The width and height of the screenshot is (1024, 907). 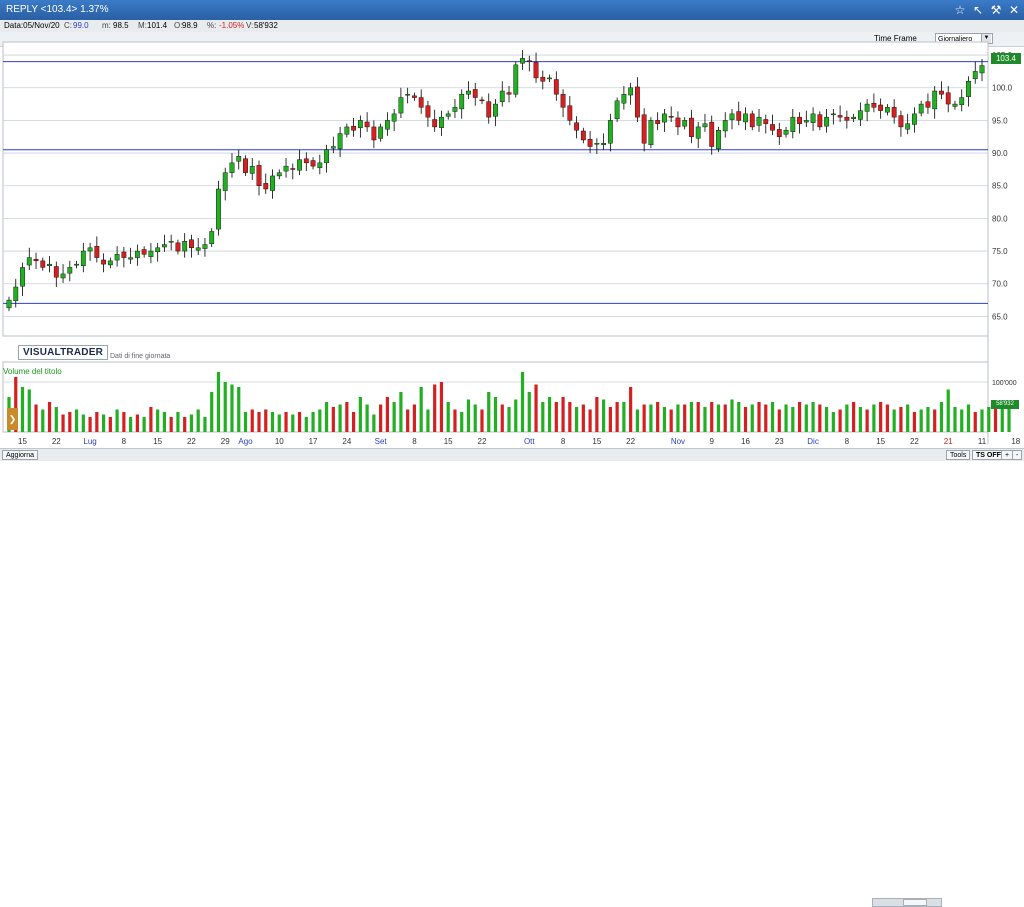 What do you see at coordinates (678, 441) in the screenshot?
I see `x-axis-label: Nov` at bounding box center [678, 441].